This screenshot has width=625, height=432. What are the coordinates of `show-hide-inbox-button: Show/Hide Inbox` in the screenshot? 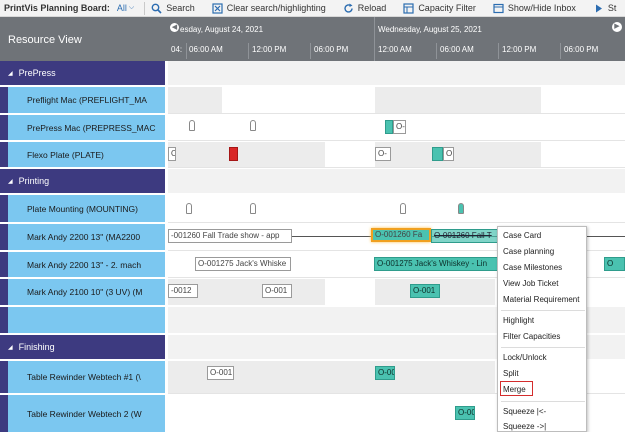 It's located at (534, 8).